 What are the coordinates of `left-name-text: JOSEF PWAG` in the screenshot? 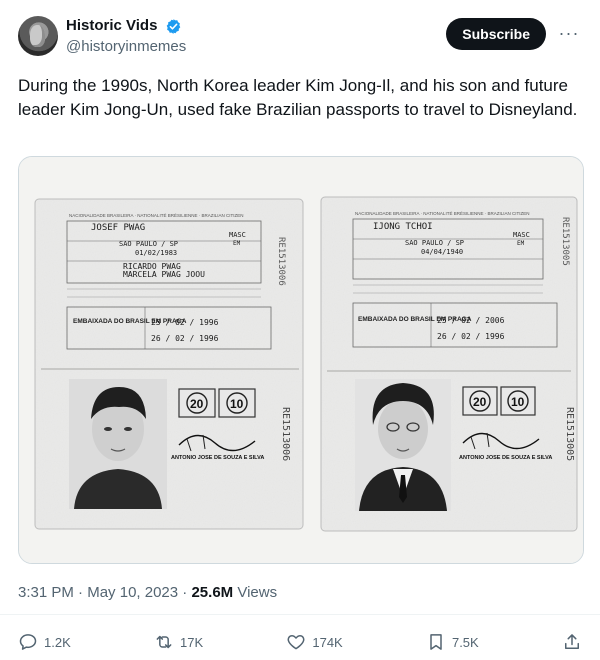 It's located at (118, 228).